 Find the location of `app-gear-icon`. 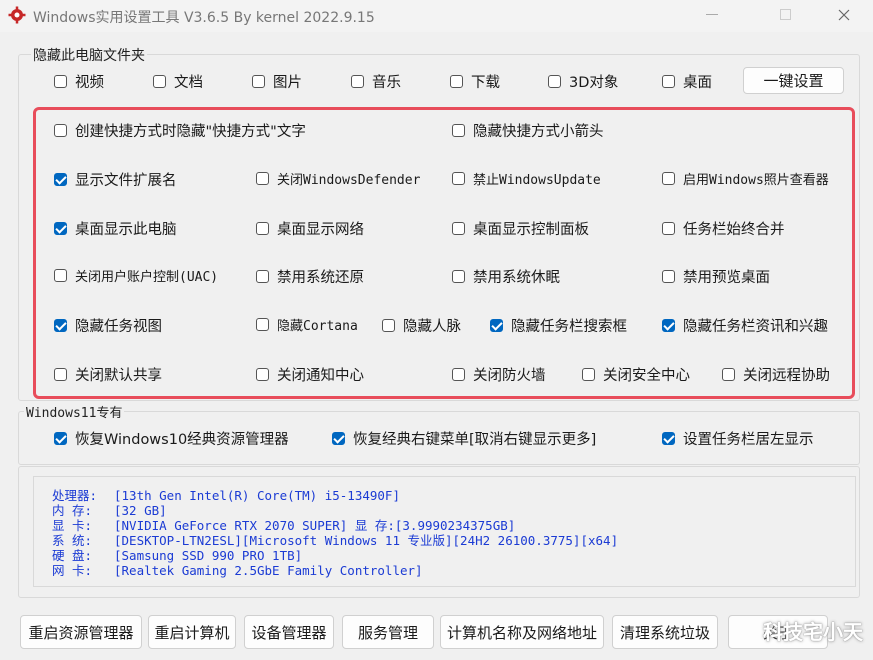

app-gear-icon is located at coordinates (17, 15).